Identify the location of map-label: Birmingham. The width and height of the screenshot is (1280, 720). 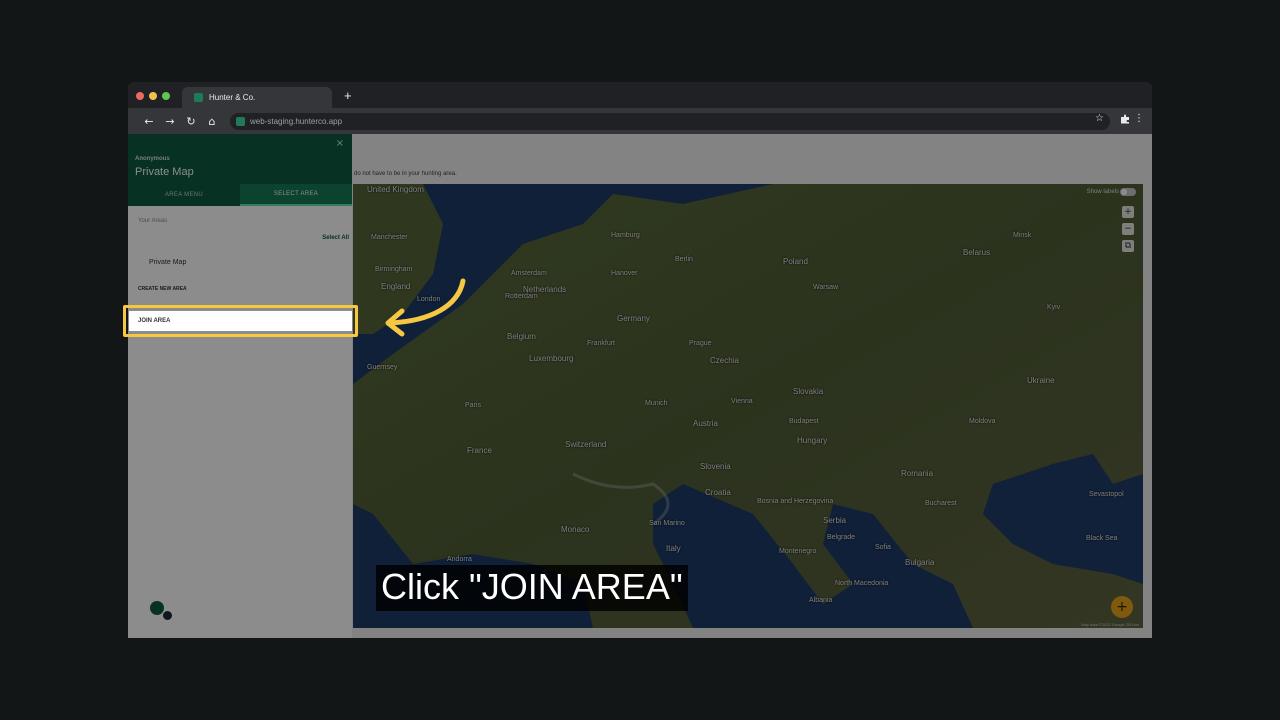
(394, 269).